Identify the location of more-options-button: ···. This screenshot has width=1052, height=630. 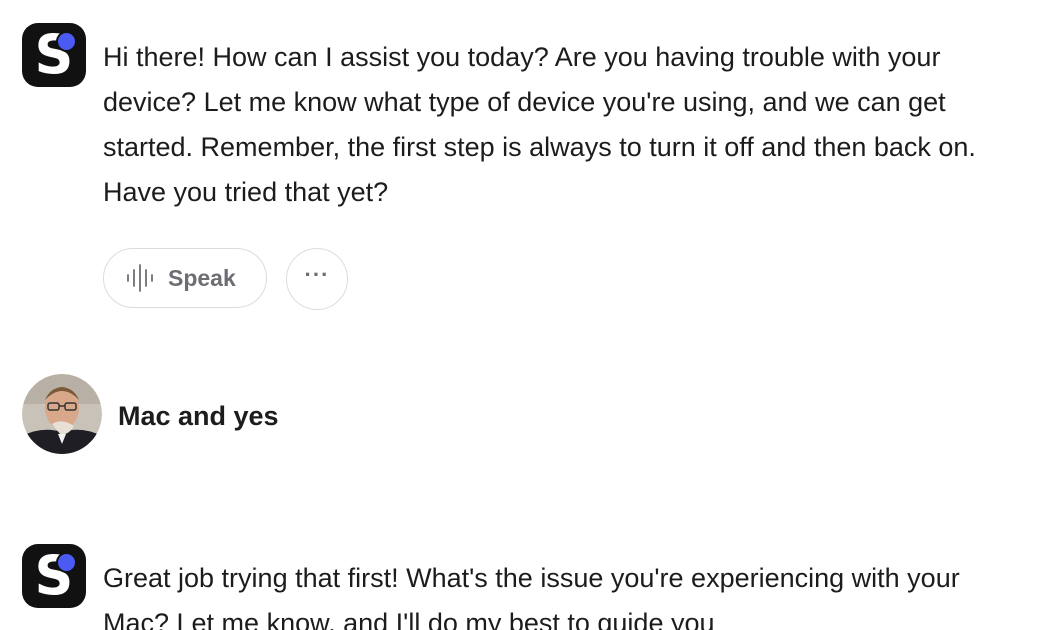
(317, 279).